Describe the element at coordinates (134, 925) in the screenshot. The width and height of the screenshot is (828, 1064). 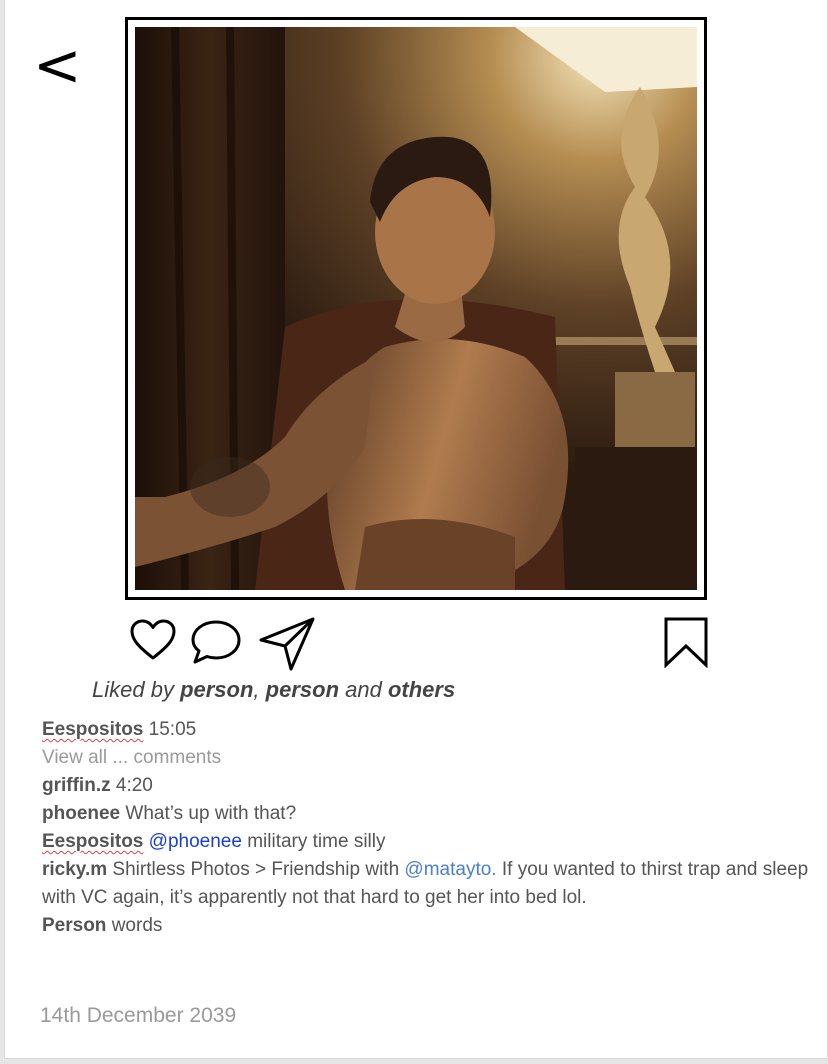
I see `comment-text: words` at that location.